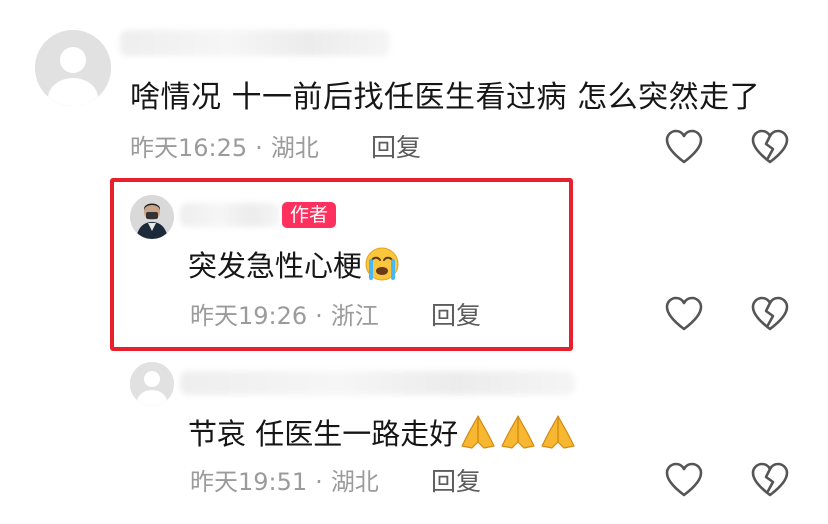 This screenshot has height=524, width=828. I want to click on author-reply-text: 突发急性心梗, so click(275, 266).